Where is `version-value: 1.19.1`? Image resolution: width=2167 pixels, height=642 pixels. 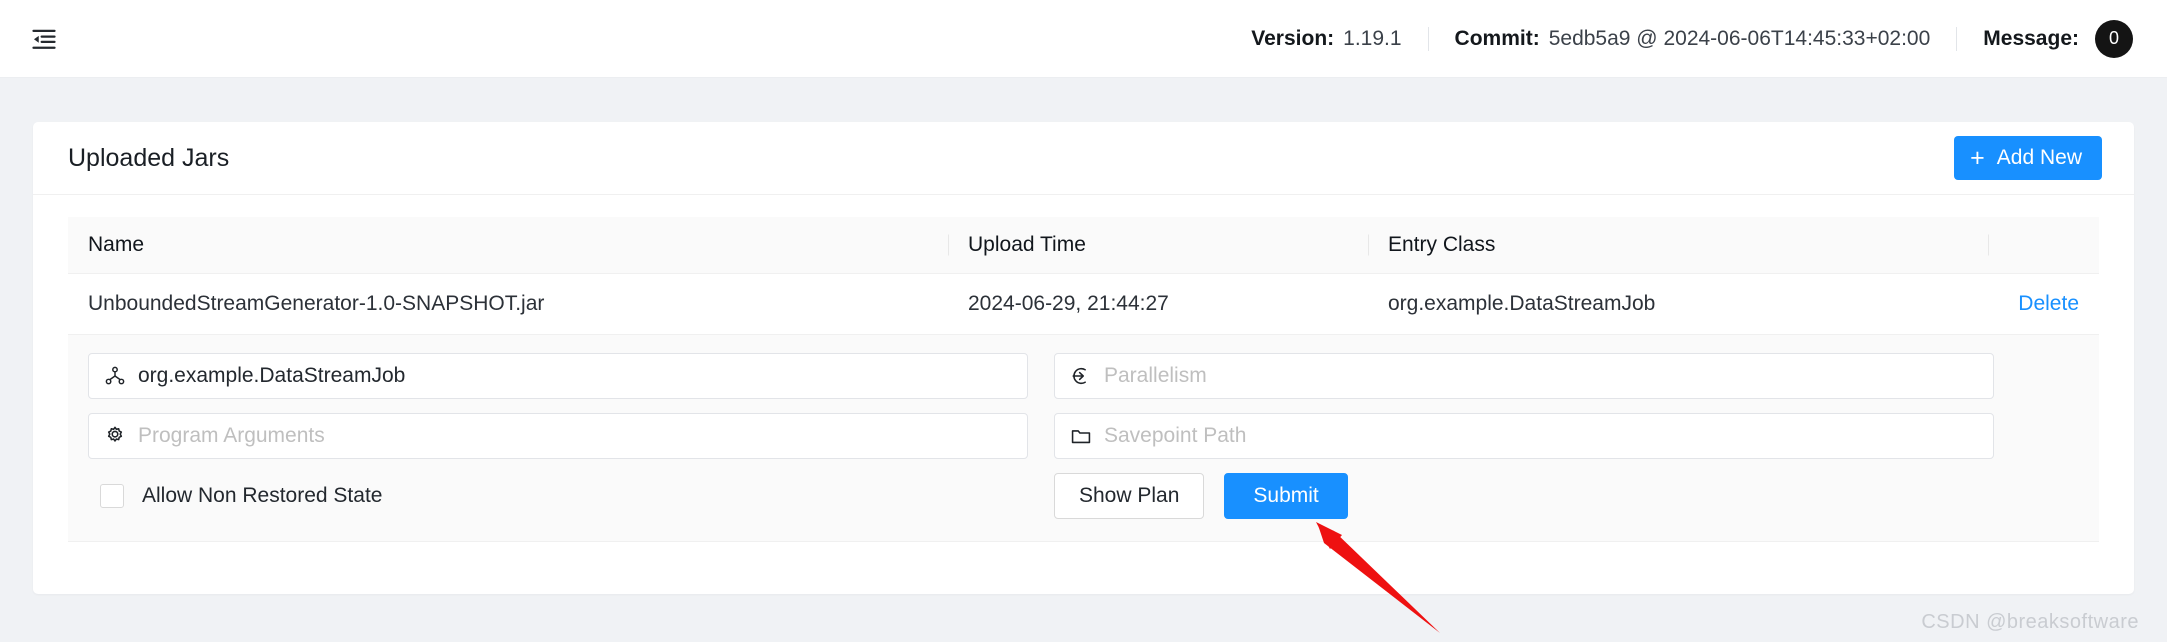 version-value: 1.19.1 is located at coordinates (1372, 38).